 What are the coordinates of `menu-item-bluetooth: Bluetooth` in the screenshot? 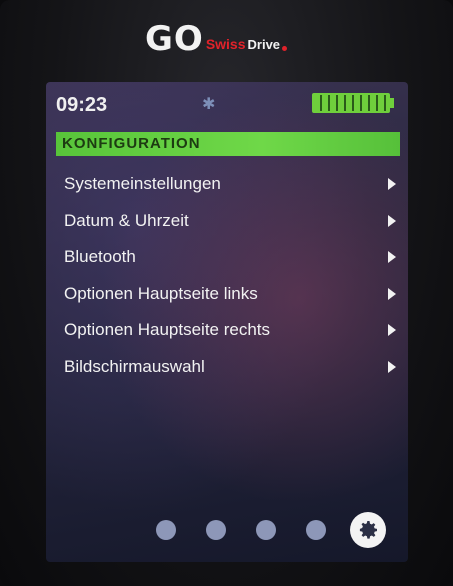 It's located at (232, 257).